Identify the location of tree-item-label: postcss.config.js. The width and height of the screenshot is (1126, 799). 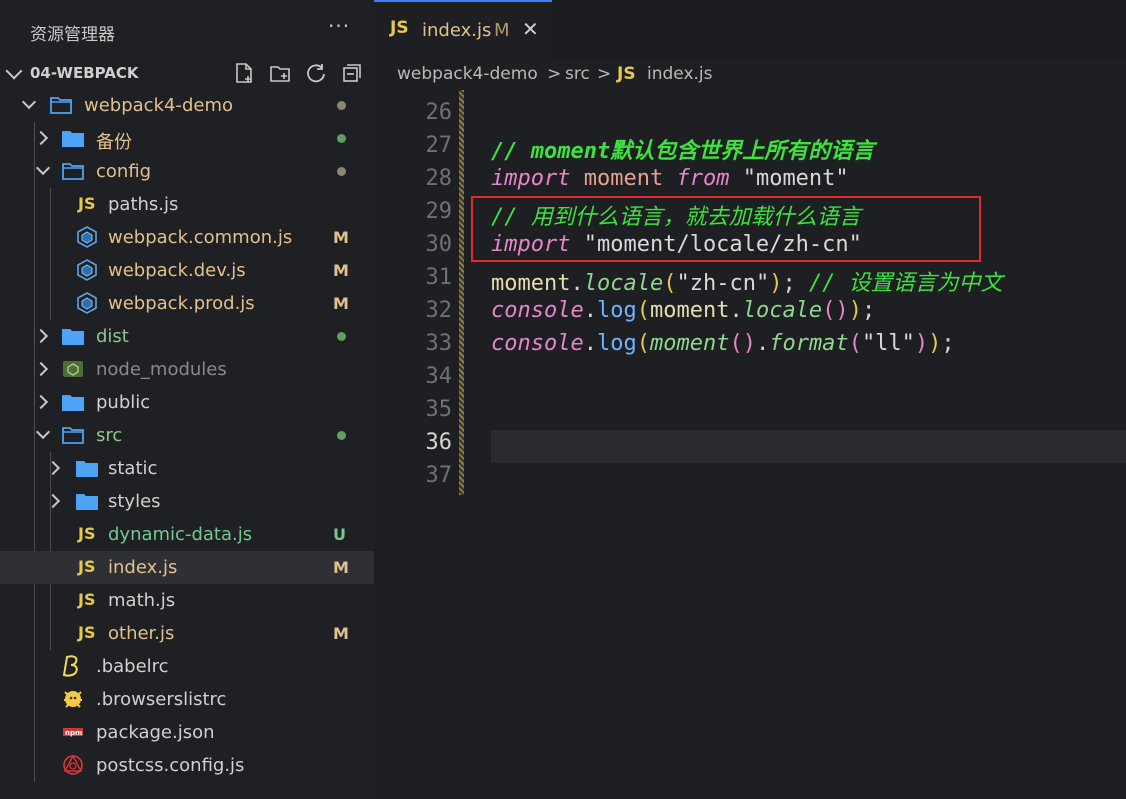
(170, 765).